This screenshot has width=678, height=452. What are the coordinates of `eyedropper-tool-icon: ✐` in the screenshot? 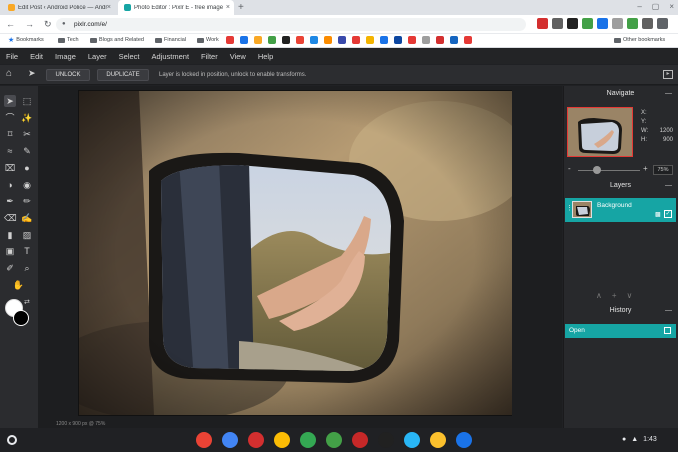 It's located at (10, 268).